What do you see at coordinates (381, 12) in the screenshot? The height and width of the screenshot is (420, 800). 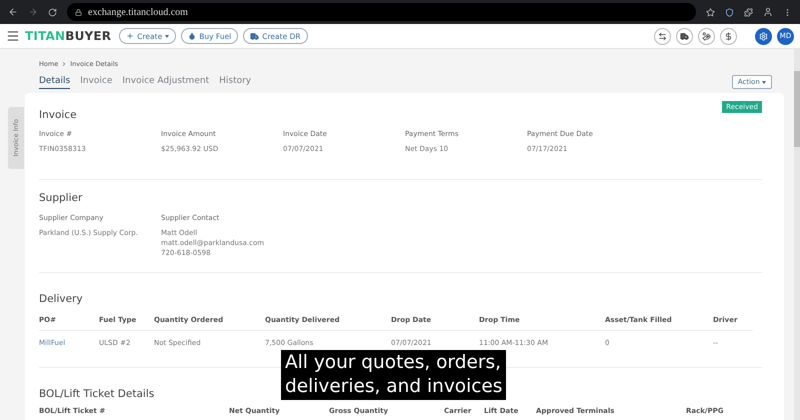 I see `address-bar: exchange.titancloud.com` at bounding box center [381, 12].